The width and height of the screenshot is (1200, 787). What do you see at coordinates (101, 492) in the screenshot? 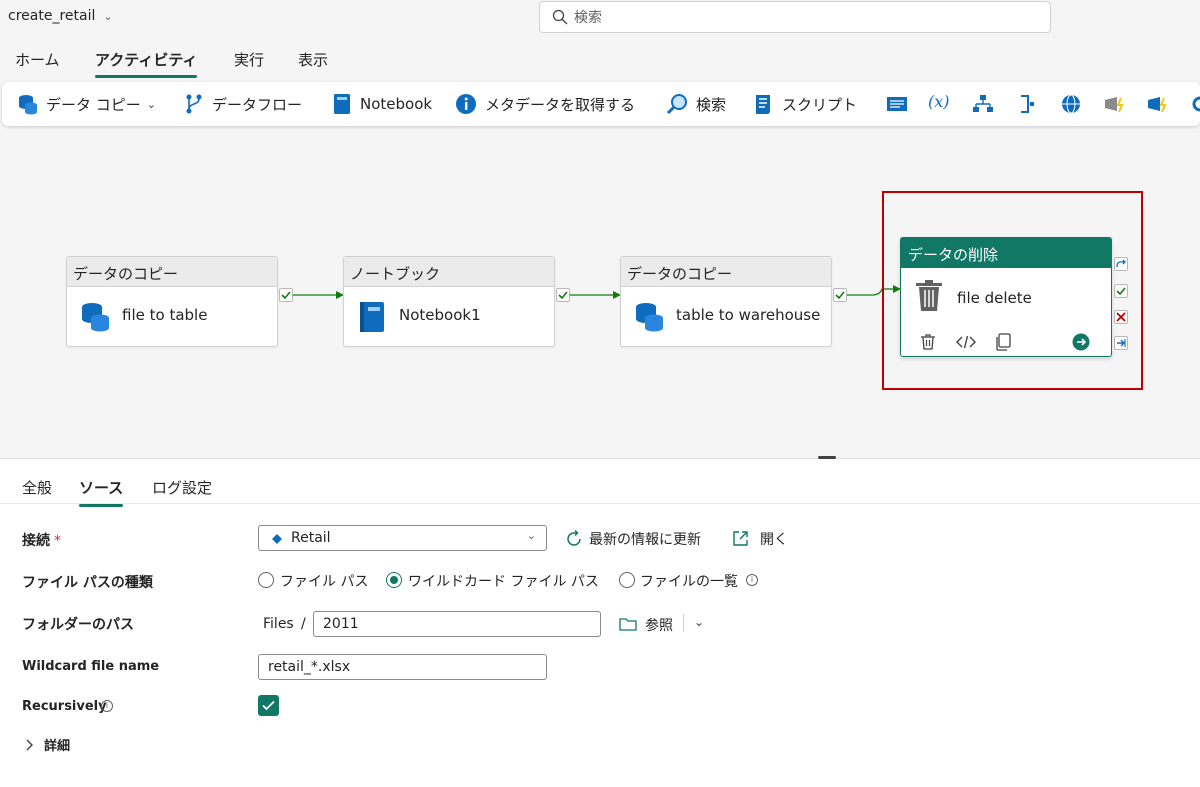
I see `tab-source: ソース` at bounding box center [101, 492].